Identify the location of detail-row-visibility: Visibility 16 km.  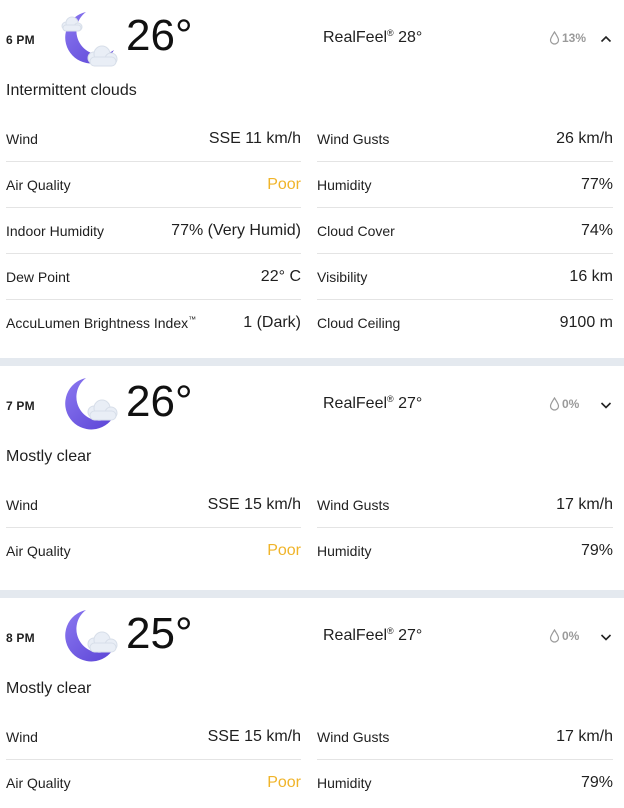
(465, 277).